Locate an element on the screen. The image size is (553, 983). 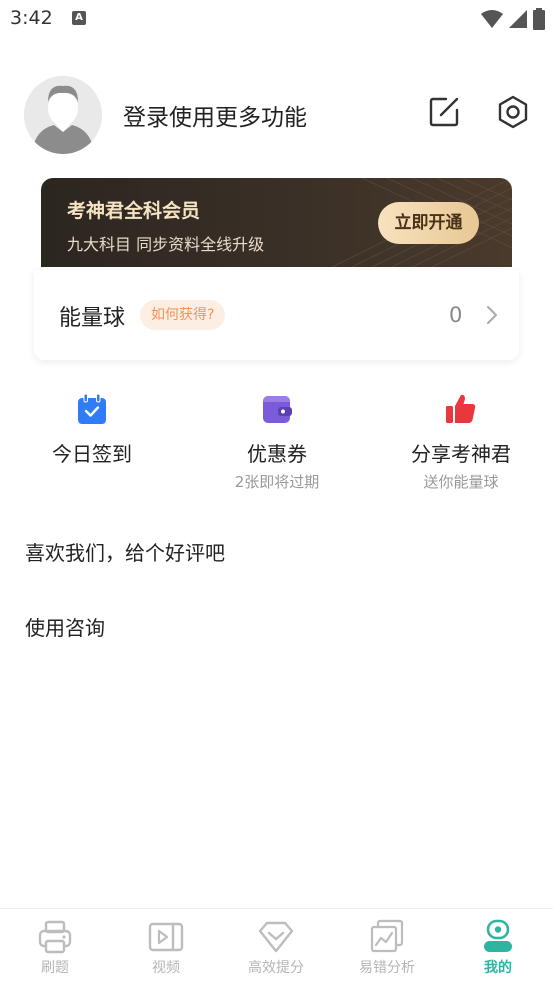
wallet-icon is located at coordinates (277, 409).